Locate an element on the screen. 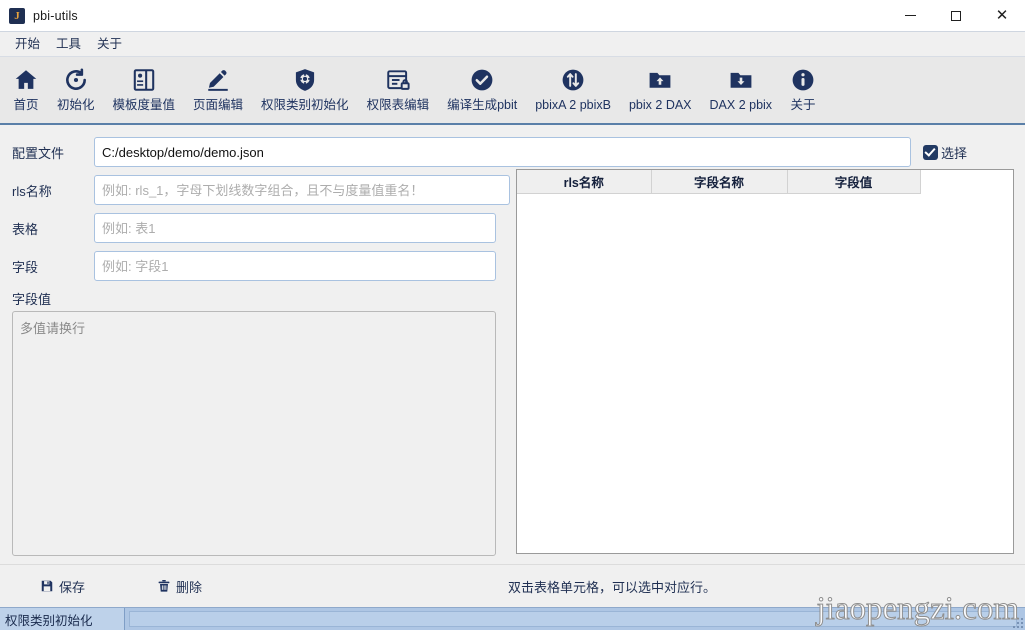 The width and height of the screenshot is (1025, 630). field-value-label: 字段值 is located at coordinates (32, 299).